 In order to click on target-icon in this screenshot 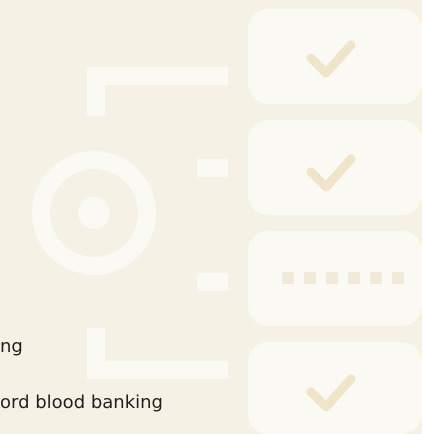, I will do `click(94, 213)`.